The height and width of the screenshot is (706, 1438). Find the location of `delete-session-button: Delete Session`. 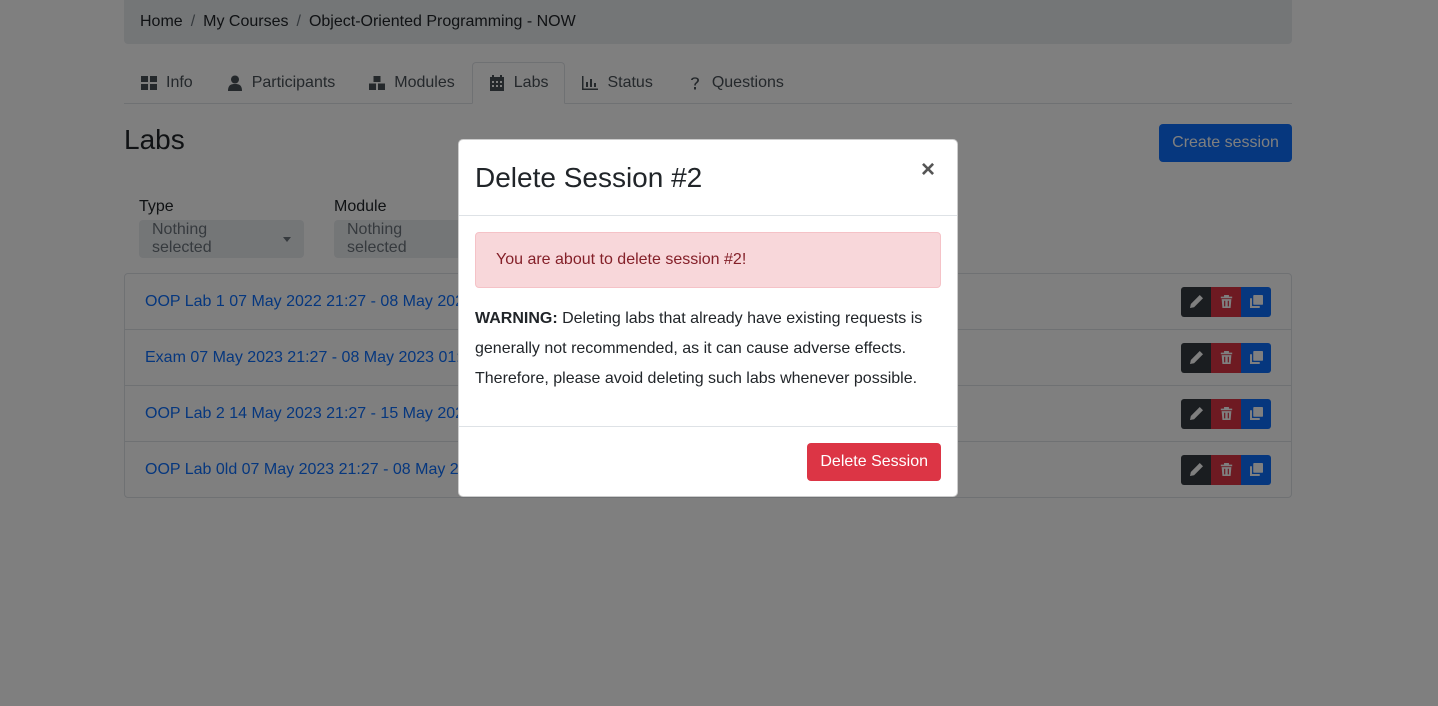

delete-session-button: Delete Session is located at coordinates (874, 462).